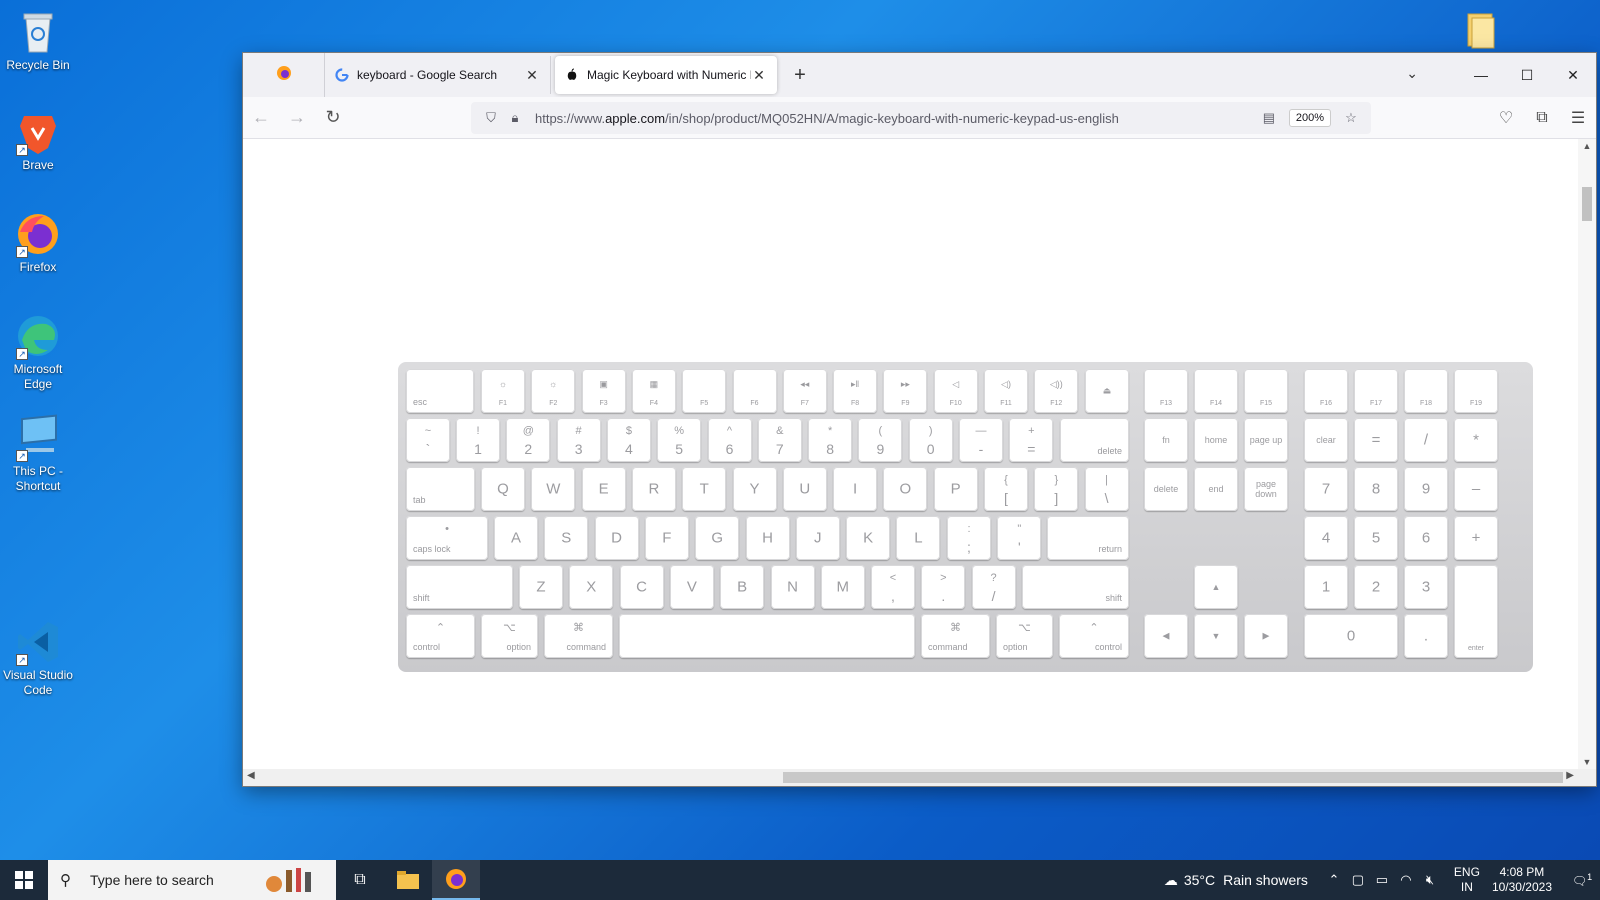 The height and width of the screenshot is (900, 1600). What do you see at coordinates (1476, 648) in the screenshot?
I see `key-label: enter` at bounding box center [1476, 648].